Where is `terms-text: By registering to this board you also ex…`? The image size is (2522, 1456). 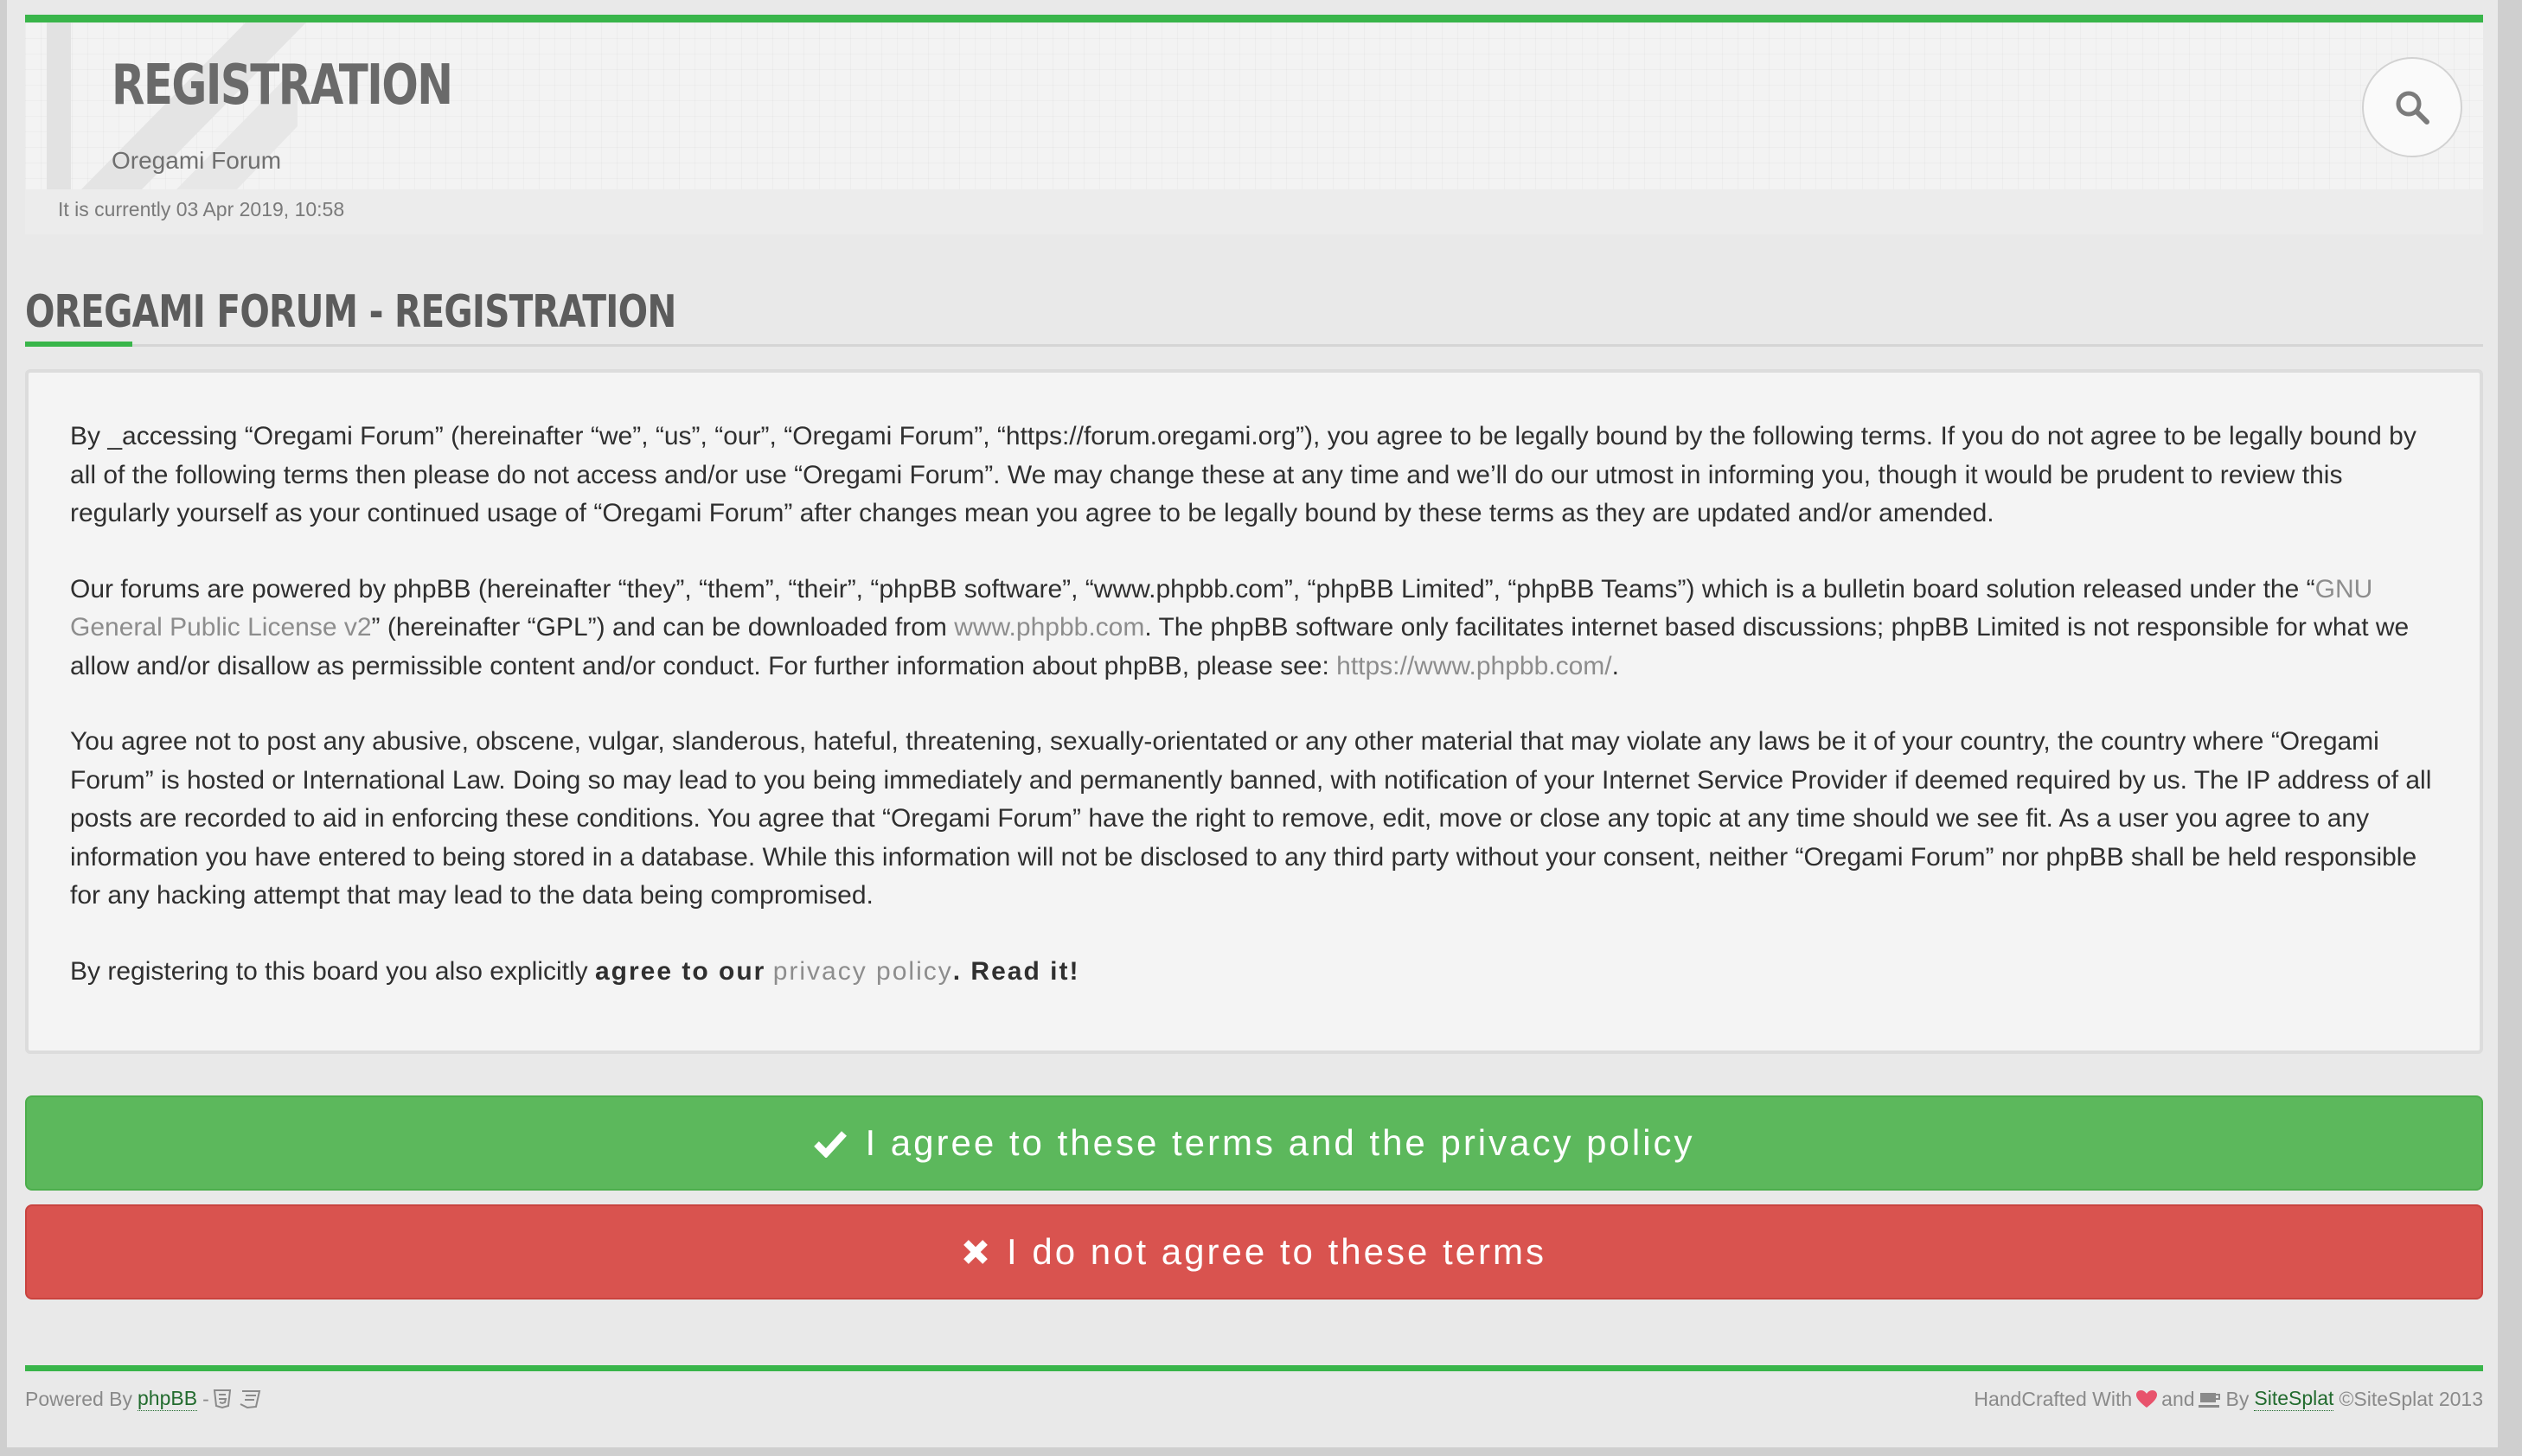 terms-text: By registering to this board you also ex… is located at coordinates (332, 971).